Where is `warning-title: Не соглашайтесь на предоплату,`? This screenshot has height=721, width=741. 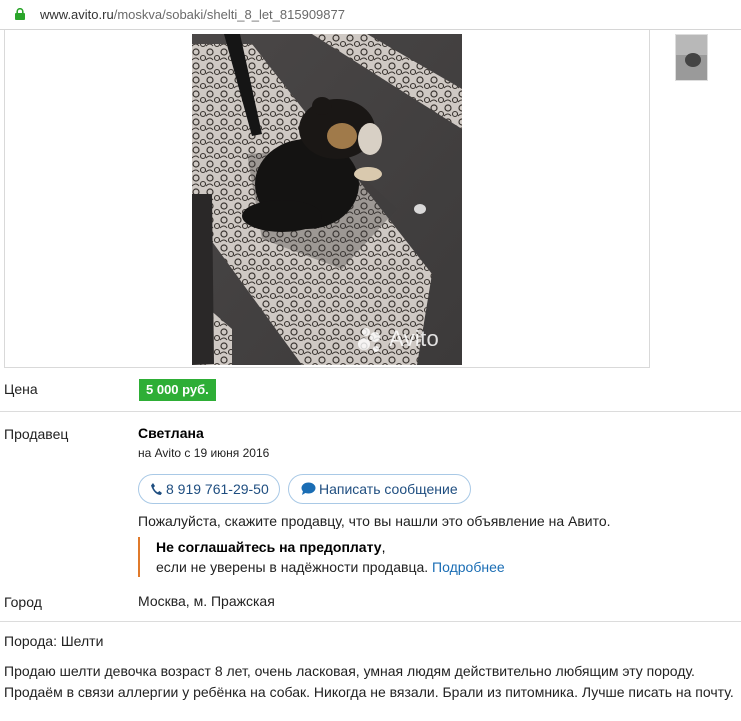
warning-title: Не соглашайтесь на предоплату, is located at coordinates (270, 547).